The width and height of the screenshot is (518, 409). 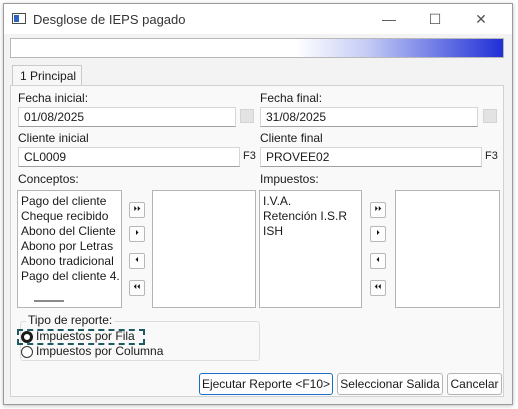 I want to click on list-item: Abono del Cliente, so click(x=69, y=231).